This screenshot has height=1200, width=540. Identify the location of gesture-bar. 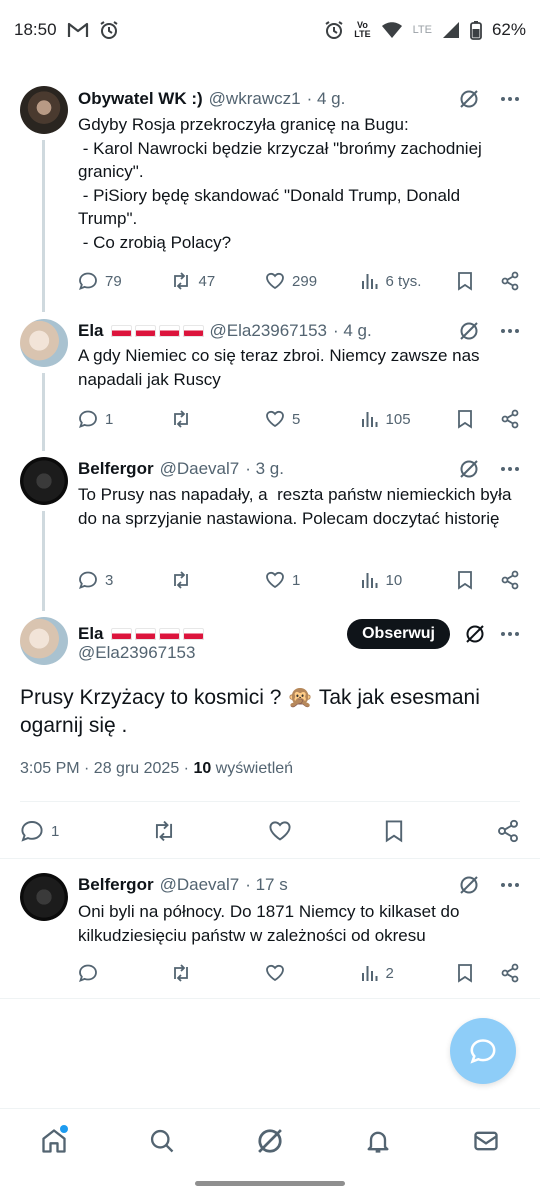
(270, 1183).